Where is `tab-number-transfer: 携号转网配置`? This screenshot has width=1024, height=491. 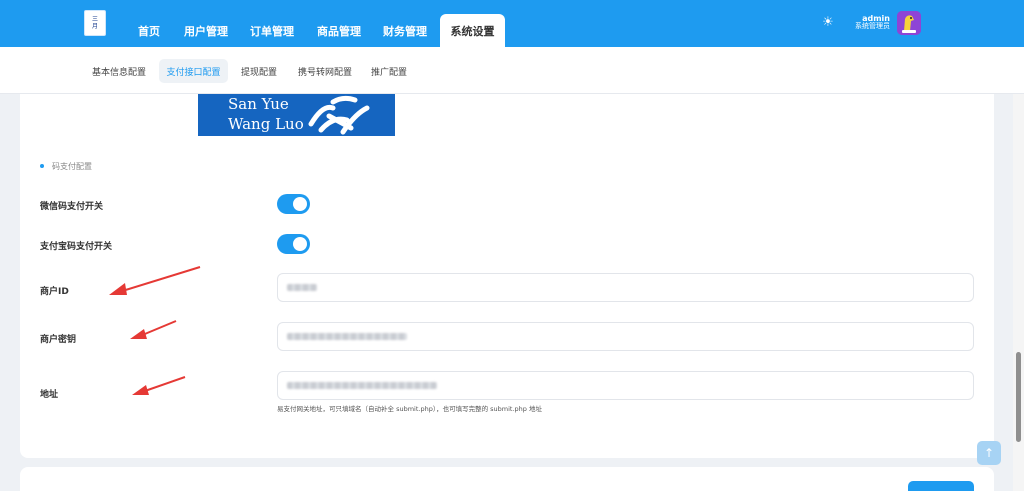 tab-number-transfer: 携号转网配置 is located at coordinates (325, 71).